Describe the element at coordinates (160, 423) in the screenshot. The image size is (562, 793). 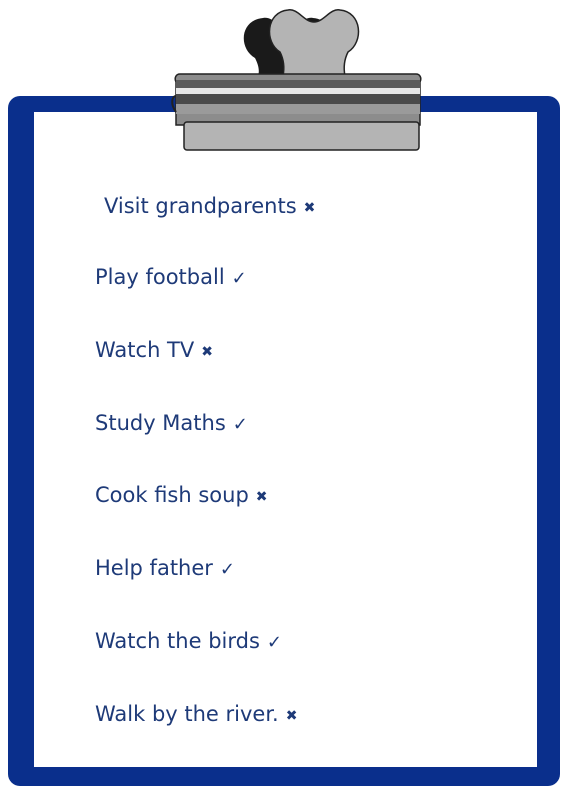
I see `item-label: Study Maths` at that location.